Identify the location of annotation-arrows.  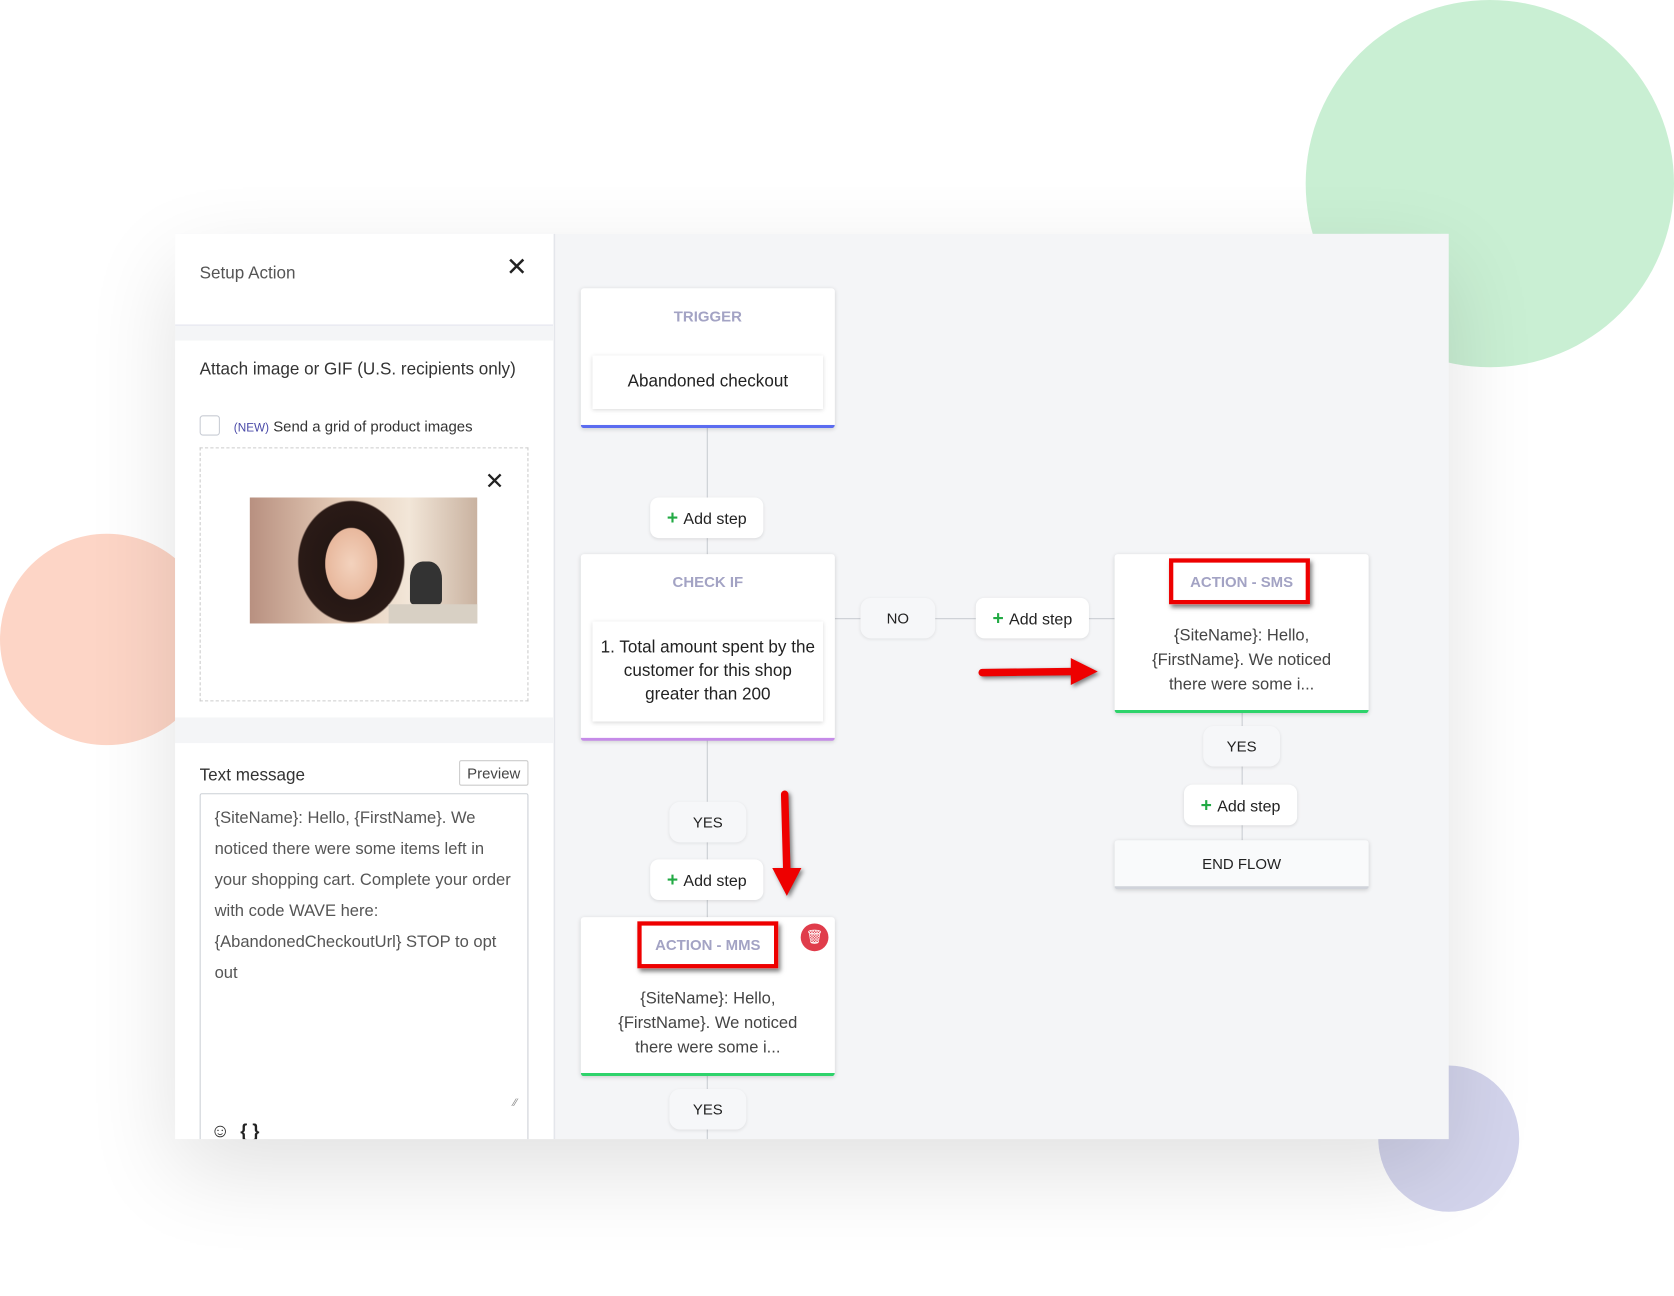
(935, 777).